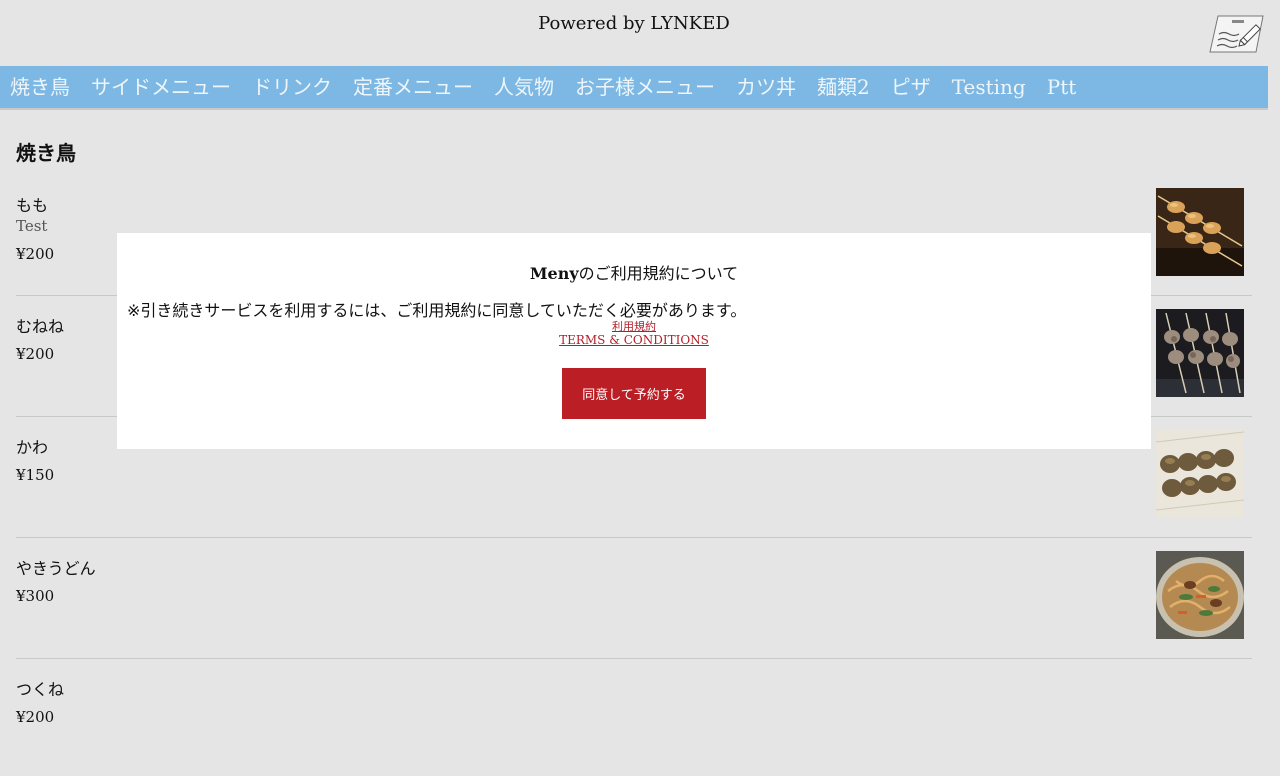  What do you see at coordinates (161, 87) in the screenshot?
I see `nav-item-side-menu: サイドメニュー` at bounding box center [161, 87].